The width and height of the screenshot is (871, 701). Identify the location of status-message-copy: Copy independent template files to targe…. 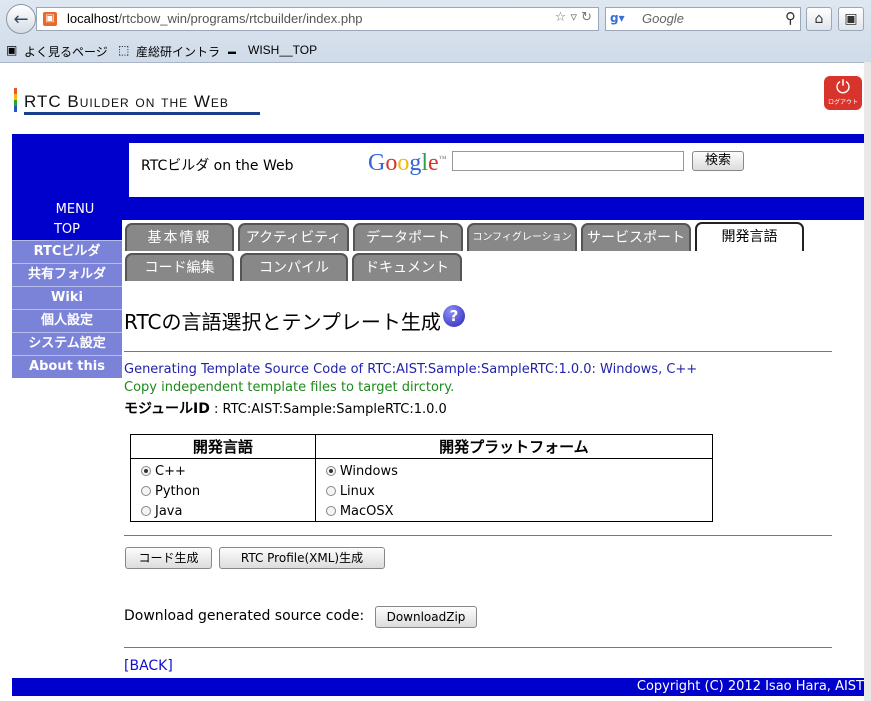
(289, 387).